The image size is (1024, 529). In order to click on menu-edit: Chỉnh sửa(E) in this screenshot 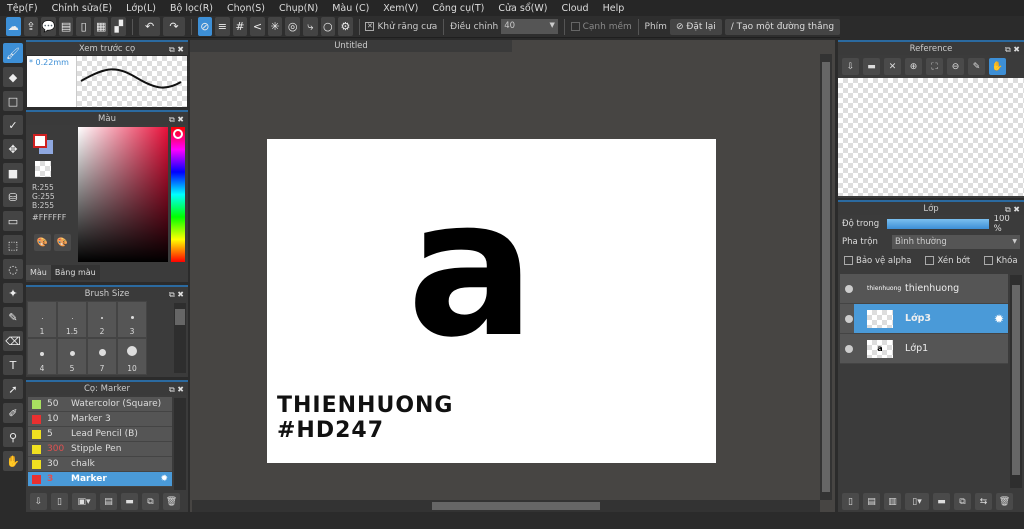, I will do `click(82, 8)`.